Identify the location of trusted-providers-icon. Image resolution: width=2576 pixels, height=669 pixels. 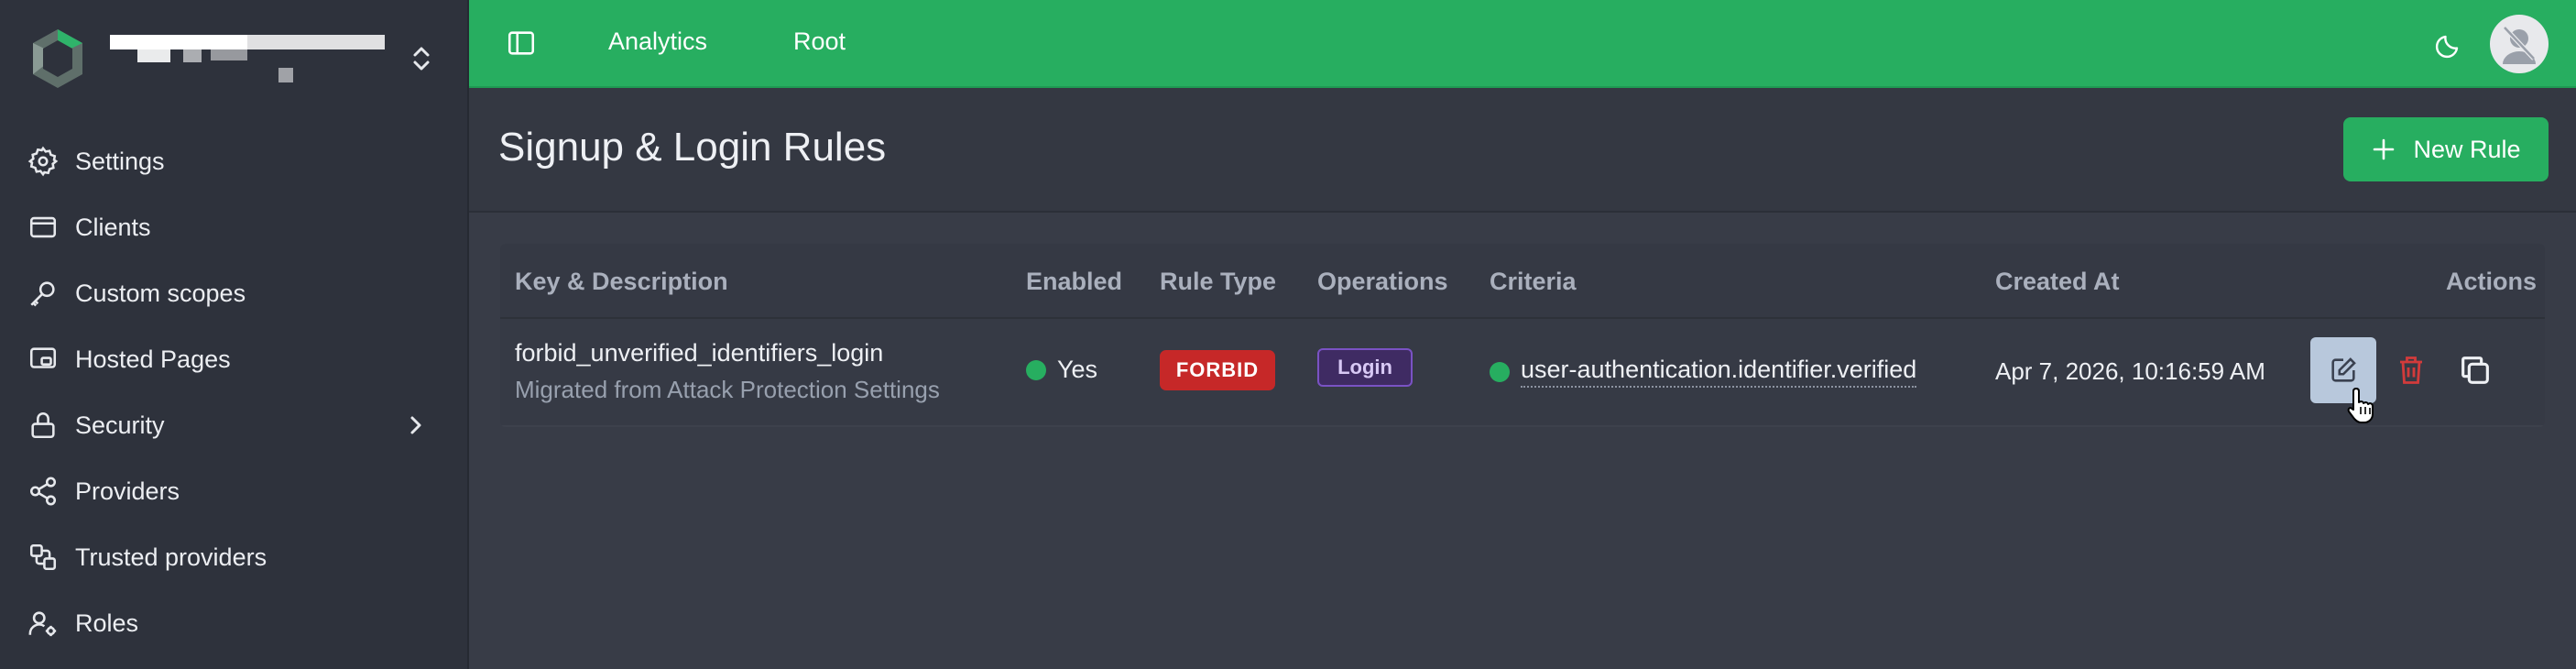
(43, 557).